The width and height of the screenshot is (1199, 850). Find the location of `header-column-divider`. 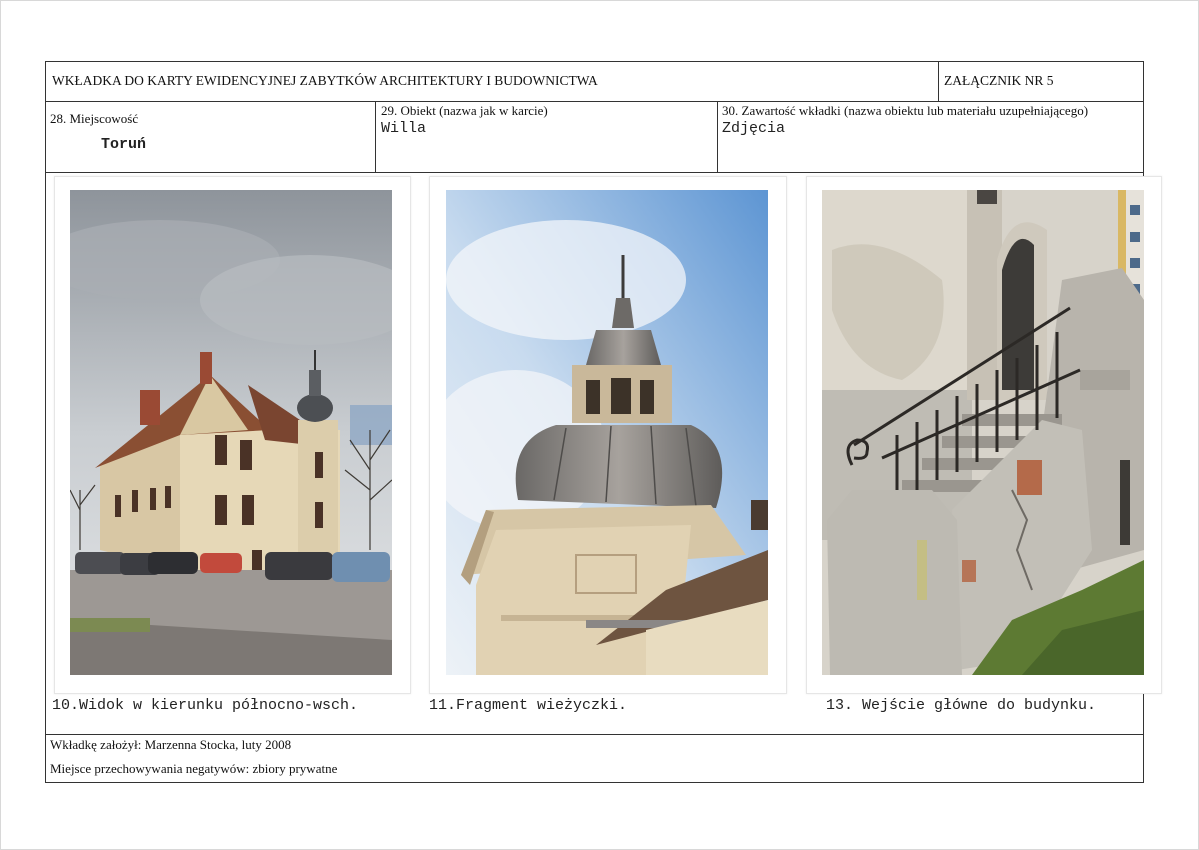

header-column-divider is located at coordinates (938, 81).